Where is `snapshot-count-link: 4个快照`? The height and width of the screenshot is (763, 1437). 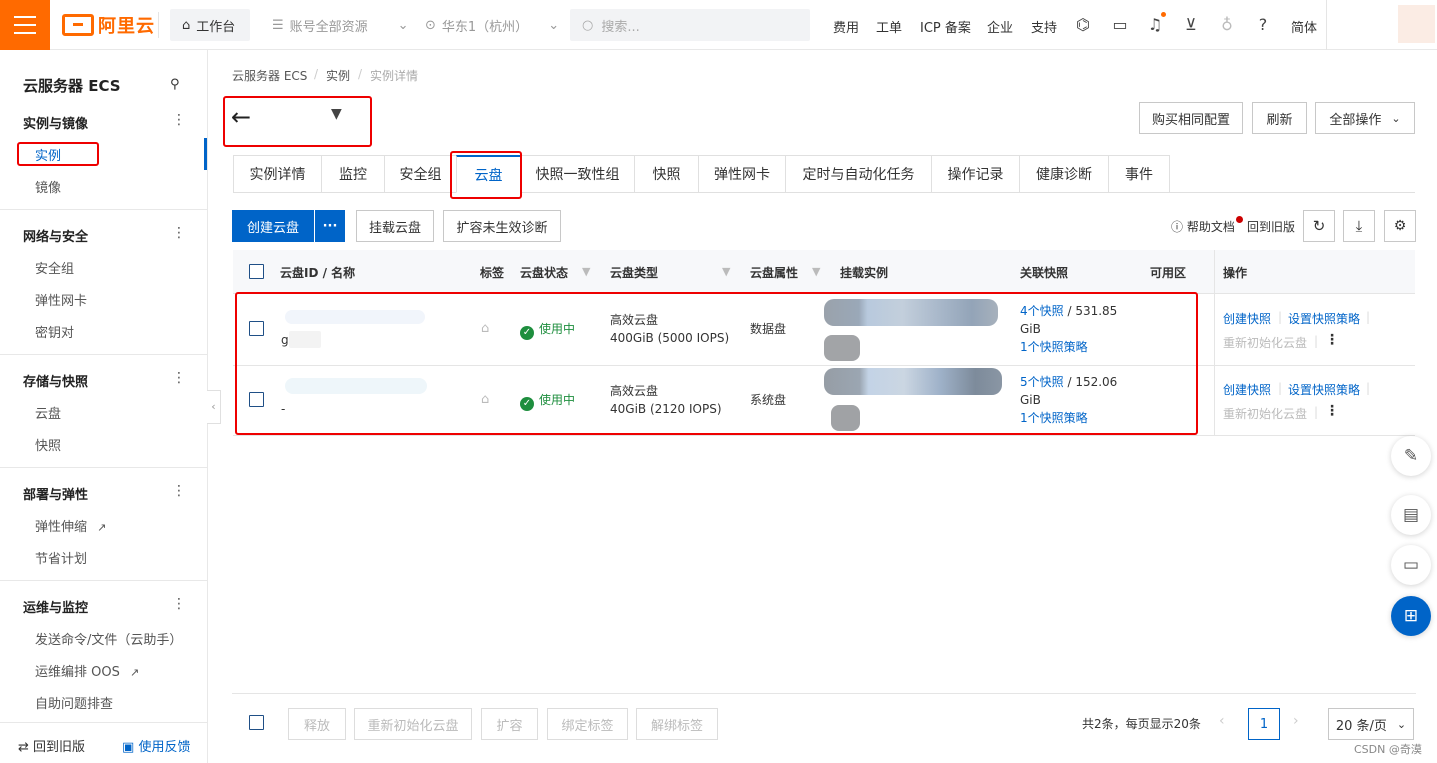 snapshot-count-link: 4个快照 is located at coordinates (1042, 311).